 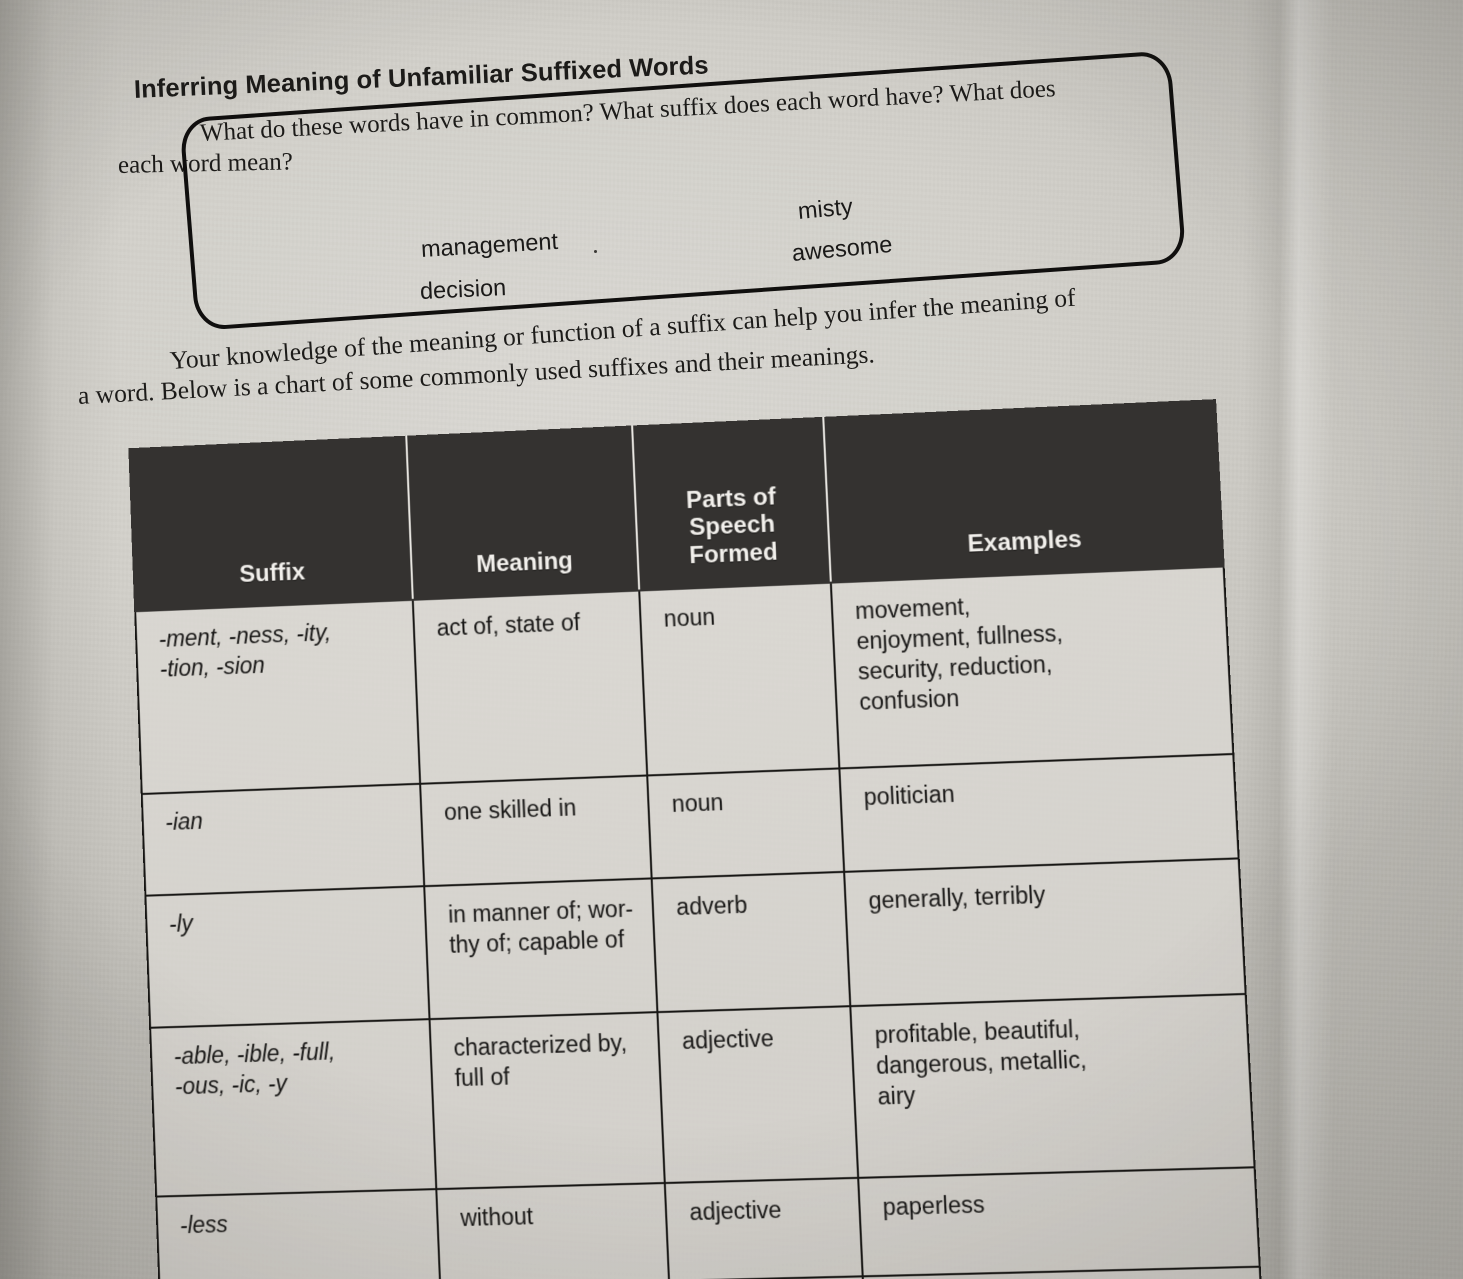 What do you see at coordinates (977, 1032) in the screenshot?
I see `example-line-1: profitable, beautiful,` at bounding box center [977, 1032].